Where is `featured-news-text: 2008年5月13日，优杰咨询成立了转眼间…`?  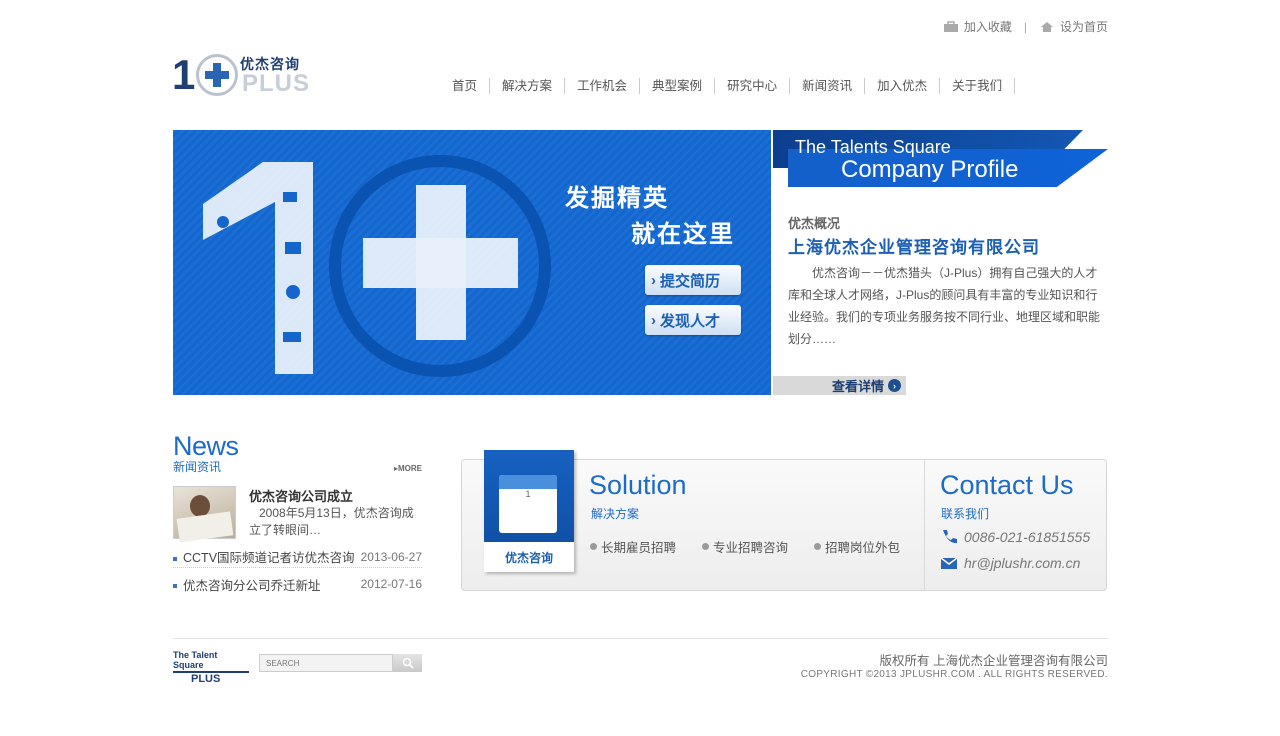 featured-news-text: 2008年5月13日，优杰咨询成立了转眼间… is located at coordinates (331, 521).